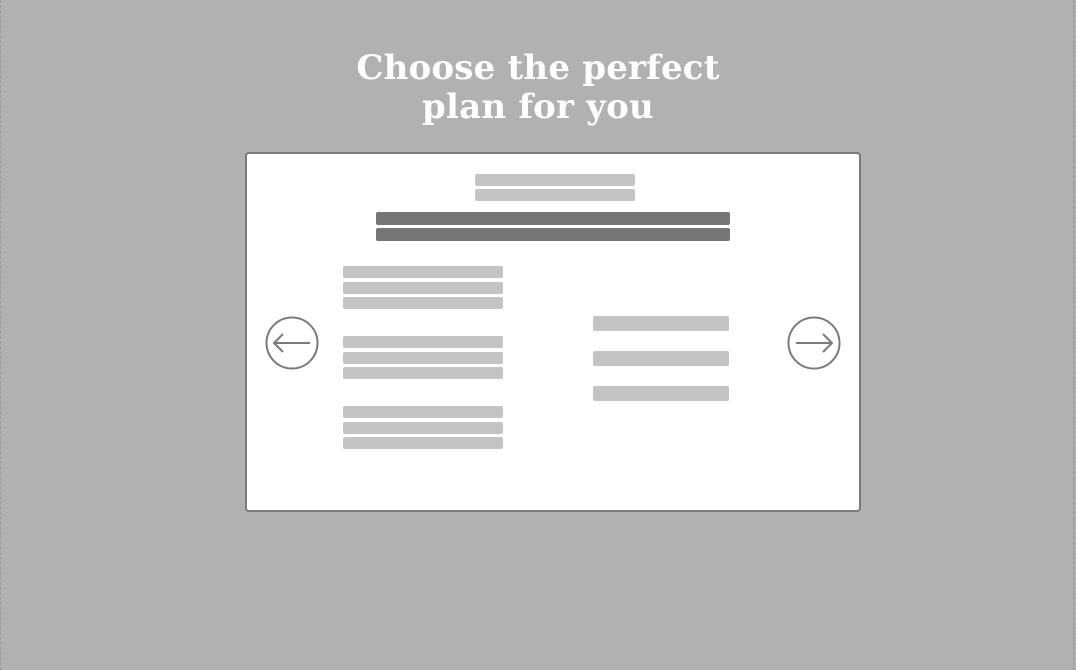 Image resolution: width=1076 pixels, height=670 pixels. I want to click on arrow-right-circle-icon, so click(814, 343).